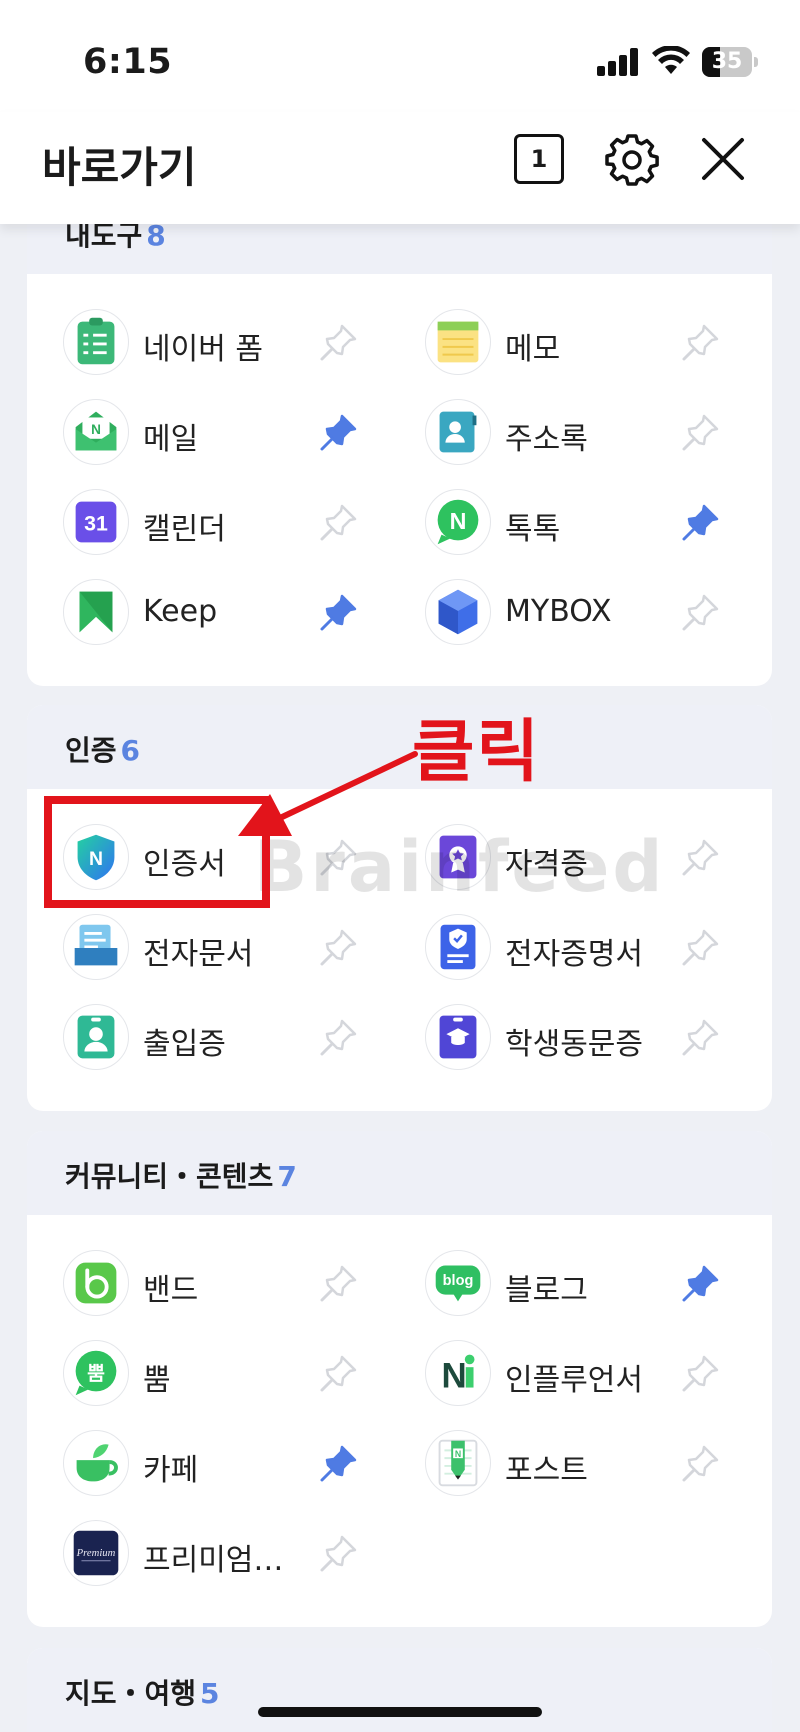 This screenshot has width=800, height=1732. I want to click on shortcut-item: 자격증, so click(571, 858).